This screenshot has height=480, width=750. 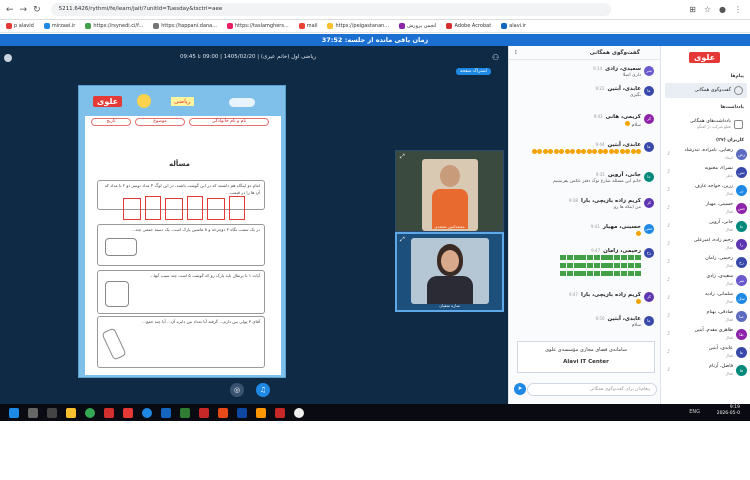 I want to click on bookmark: alavi.ir, so click(x=513, y=26).